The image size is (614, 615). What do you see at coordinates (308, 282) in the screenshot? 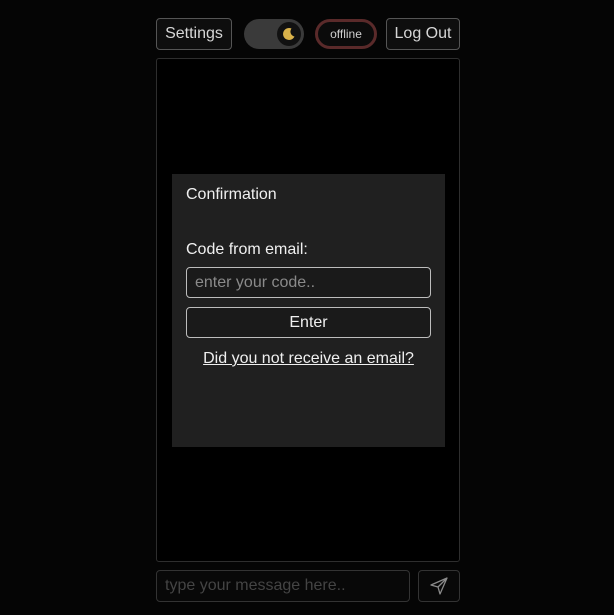
I see `code-input` at bounding box center [308, 282].